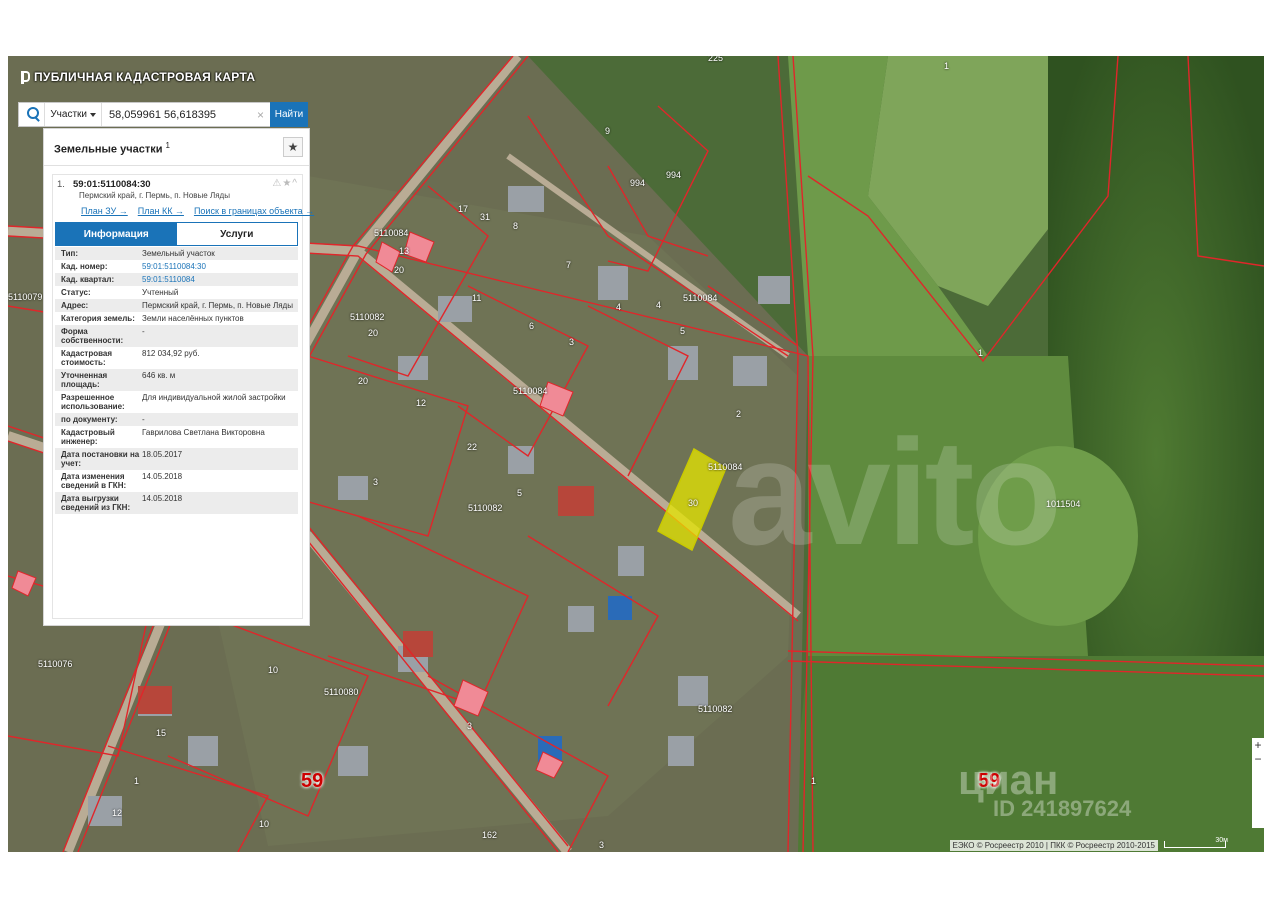 The height and width of the screenshot is (905, 1280). What do you see at coordinates (254, 211) in the screenshot?
I see `search-in-bounds-link: Поиск в границах объекта →` at bounding box center [254, 211].